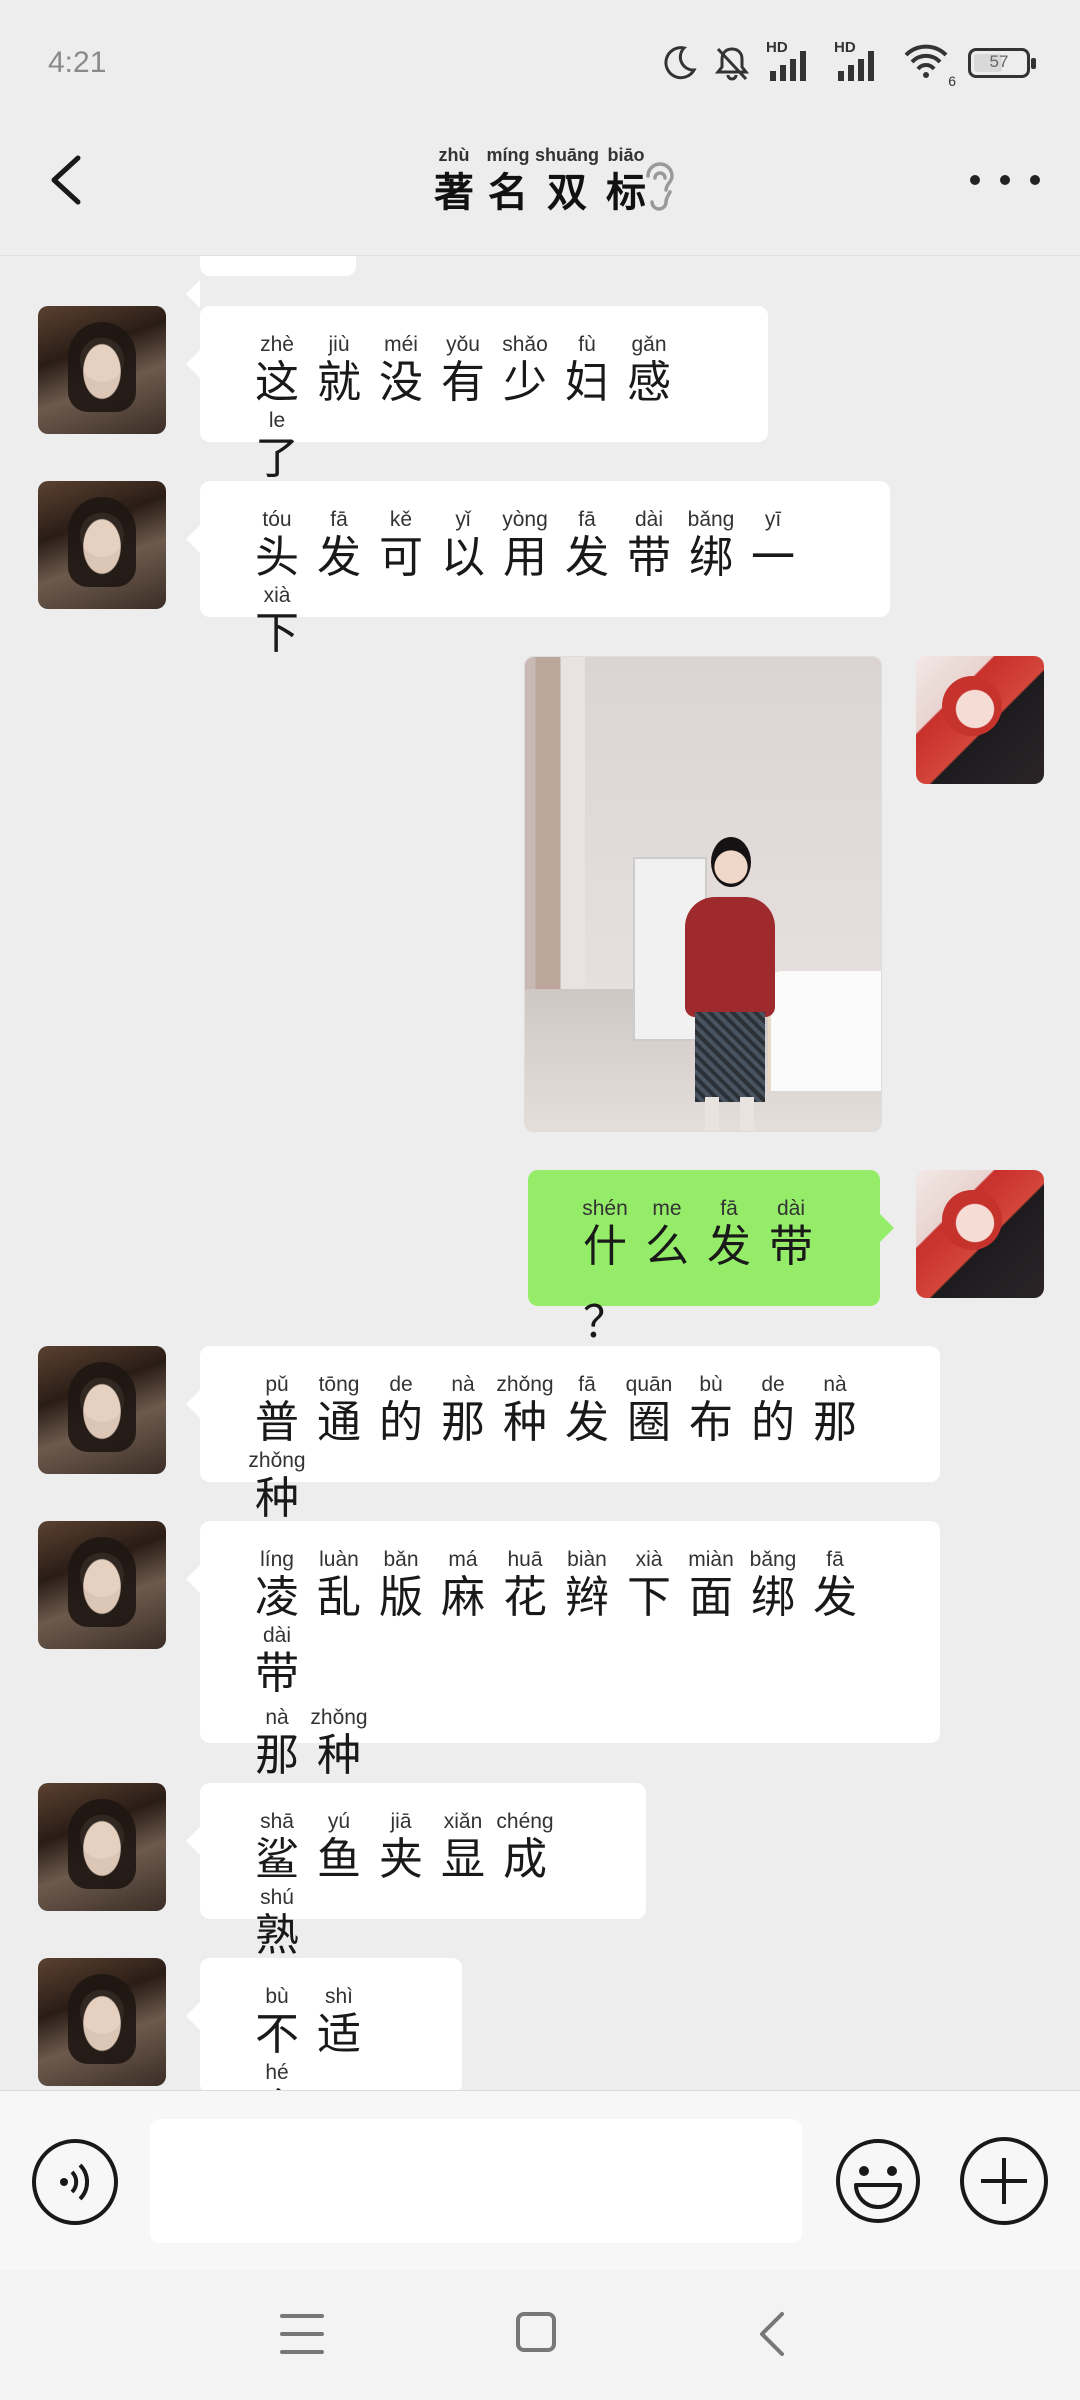 This screenshot has width=1080, height=2400. I want to click on moon-icon, so click(680, 63).